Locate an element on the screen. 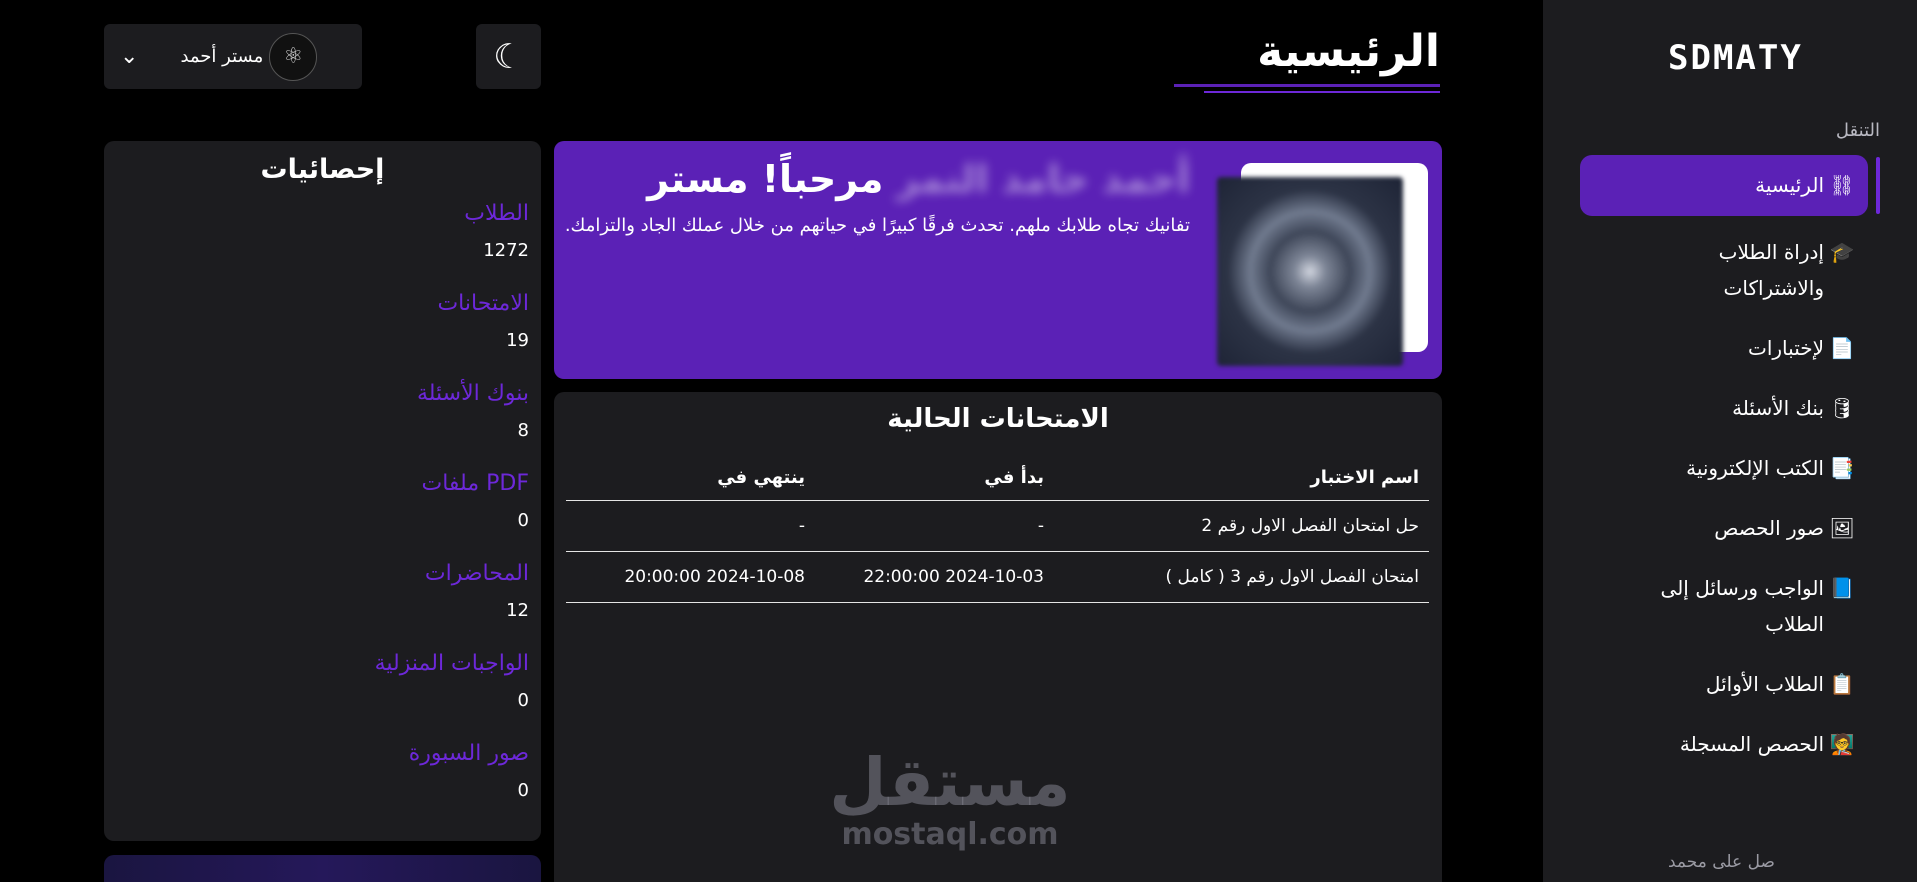 The image size is (1917, 882). atom-logo-icon: ⚛ is located at coordinates (293, 56).